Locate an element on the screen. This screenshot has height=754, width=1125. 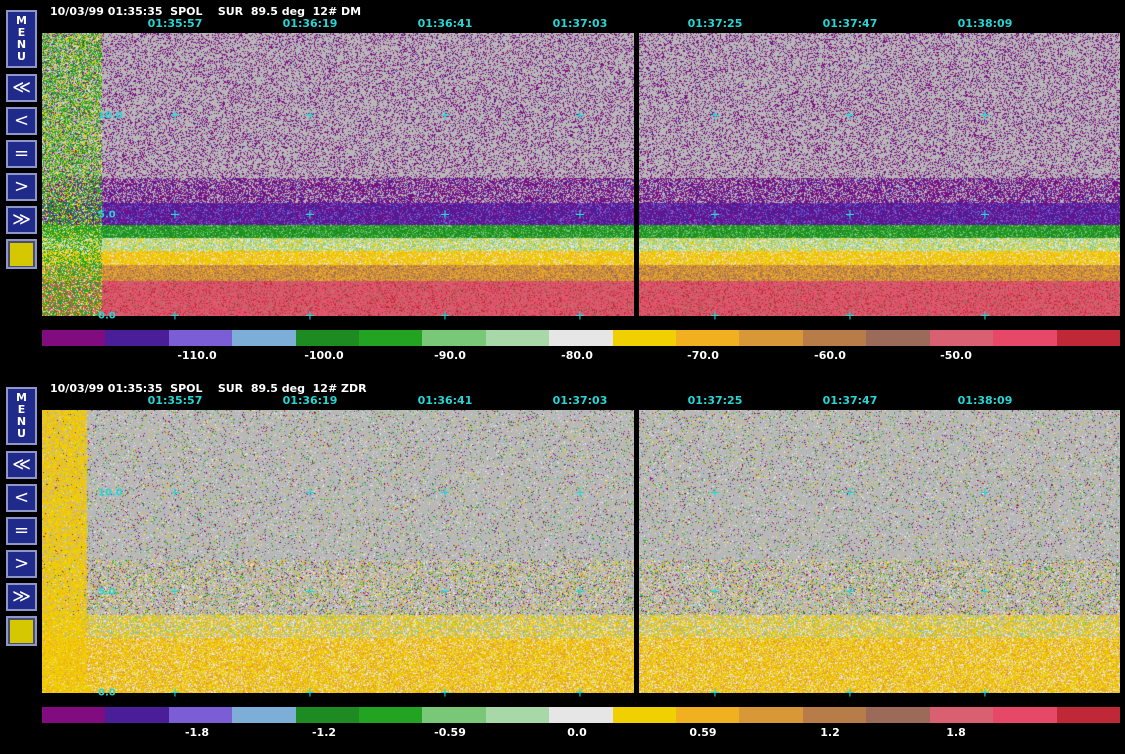
colorbar-zdr is located at coordinates (581, 715).